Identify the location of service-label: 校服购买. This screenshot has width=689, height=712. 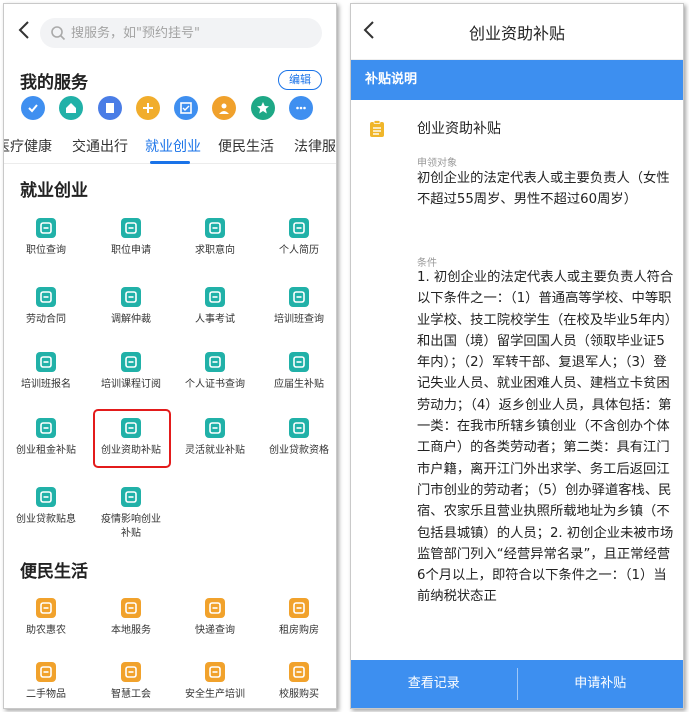
(299, 694).